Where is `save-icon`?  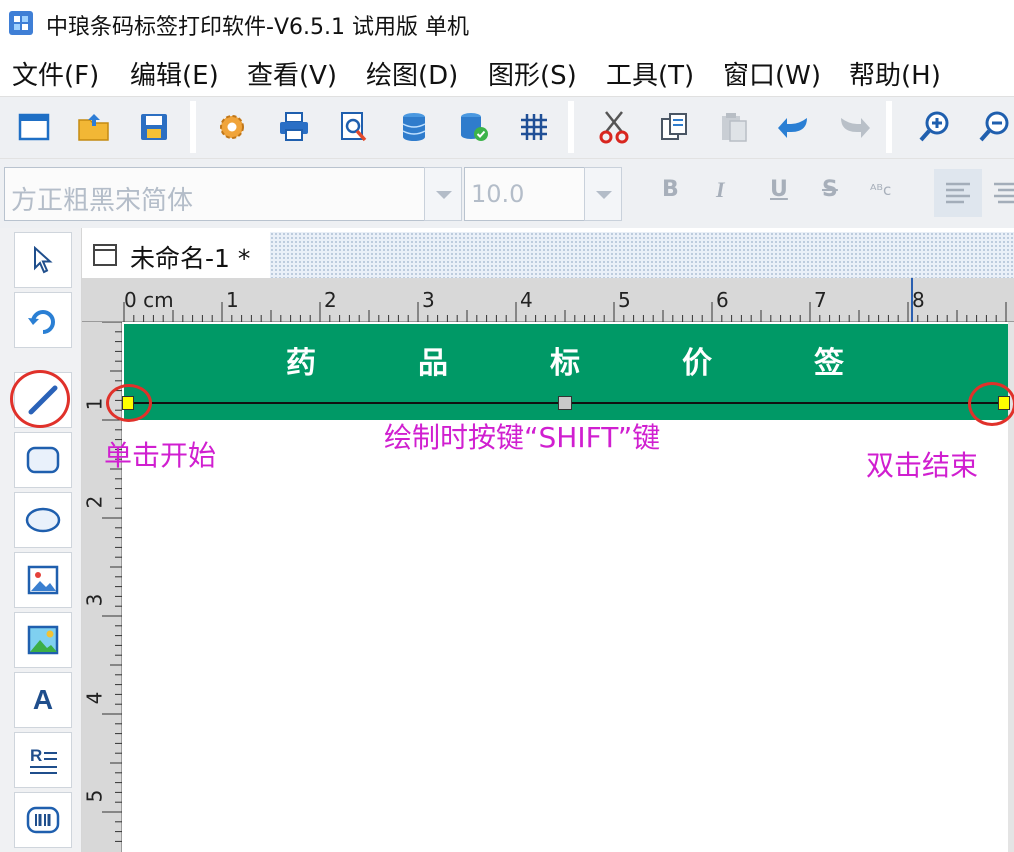
save-icon is located at coordinates (154, 127).